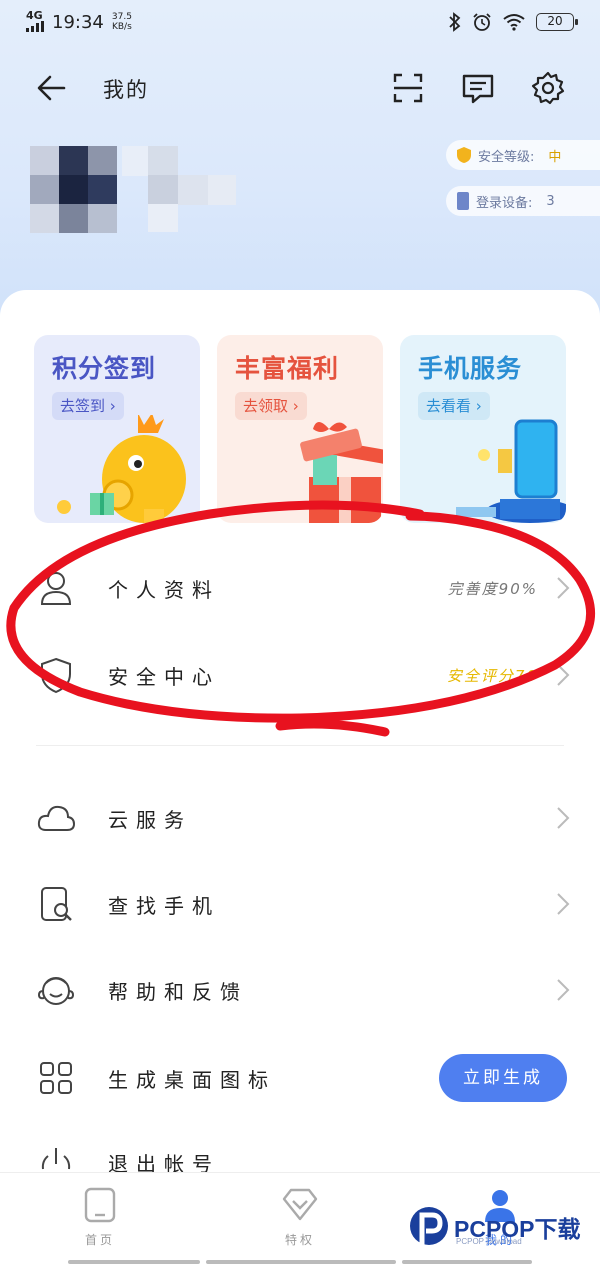 This screenshot has width=600, height=1266. I want to click on promo-title: 积分签到, so click(104, 368).